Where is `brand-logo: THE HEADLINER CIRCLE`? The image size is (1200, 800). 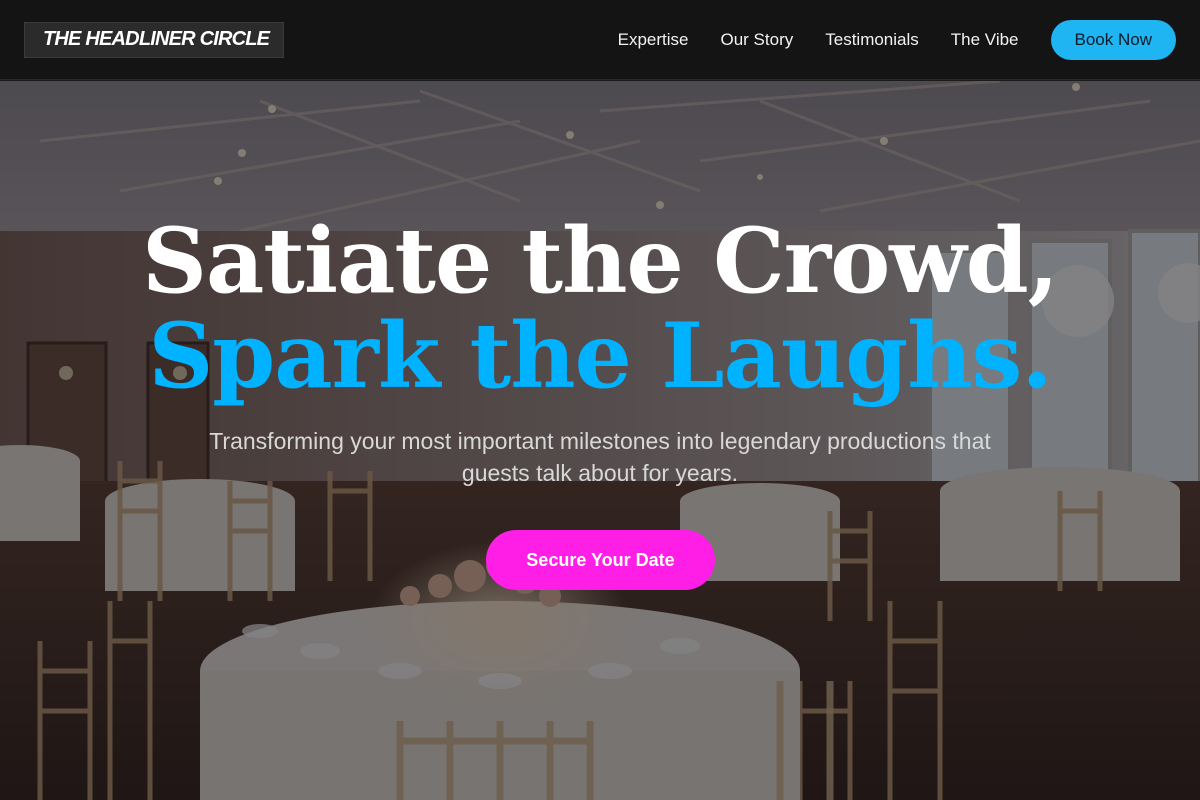
brand-logo: THE HEADLINER CIRCLE is located at coordinates (154, 39).